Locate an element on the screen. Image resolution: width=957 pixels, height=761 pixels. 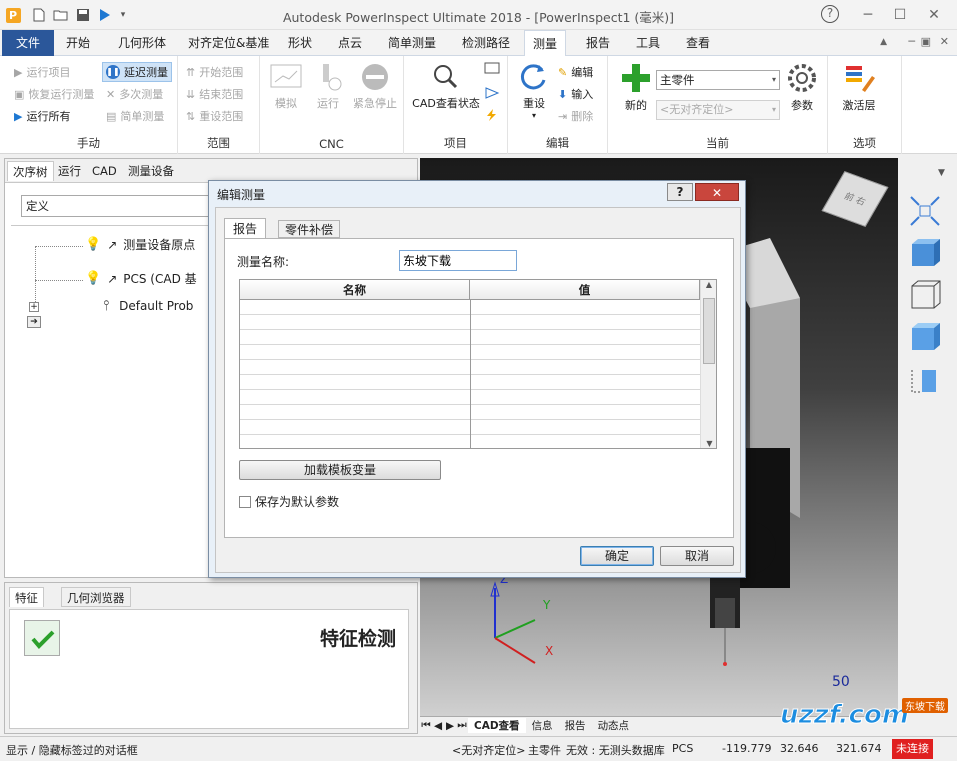
tab-view: 查看 is located at coordinates (698, 43).